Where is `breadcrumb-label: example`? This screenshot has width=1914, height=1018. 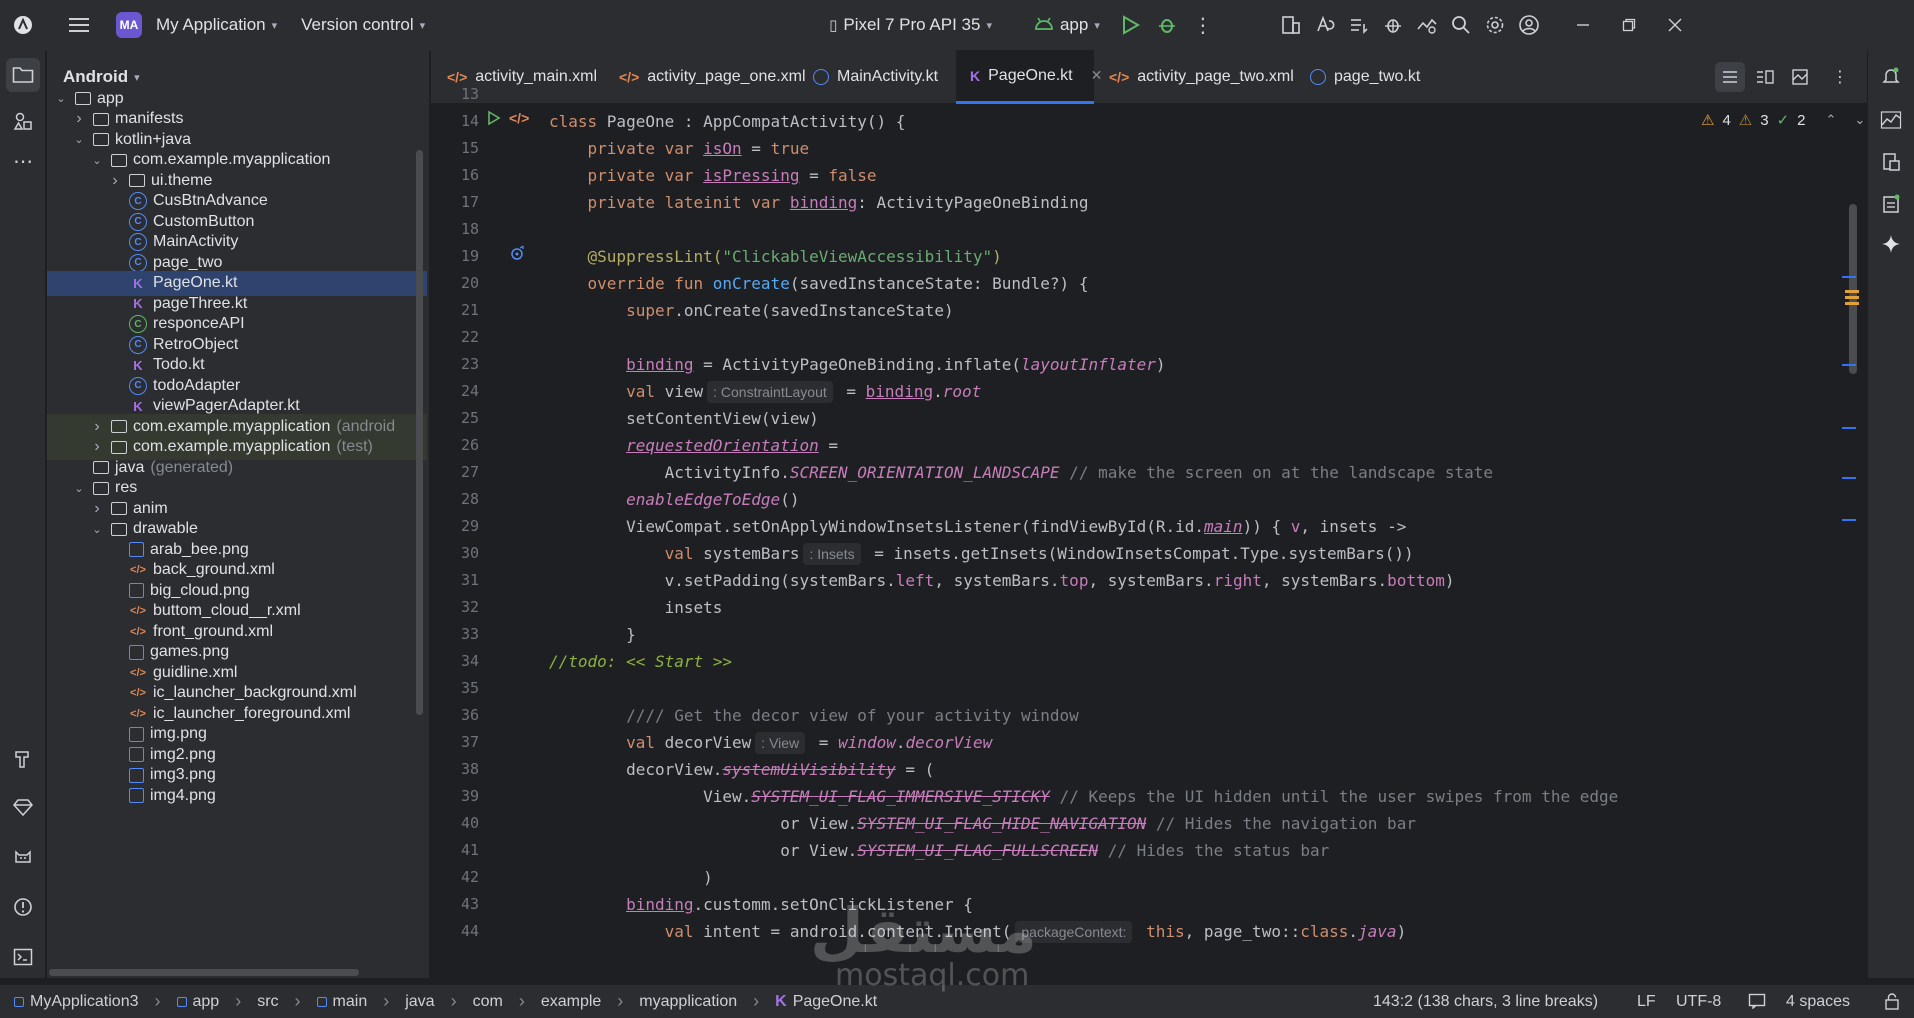
breadcrumb-label: example is located at coordinates (571, 1001).